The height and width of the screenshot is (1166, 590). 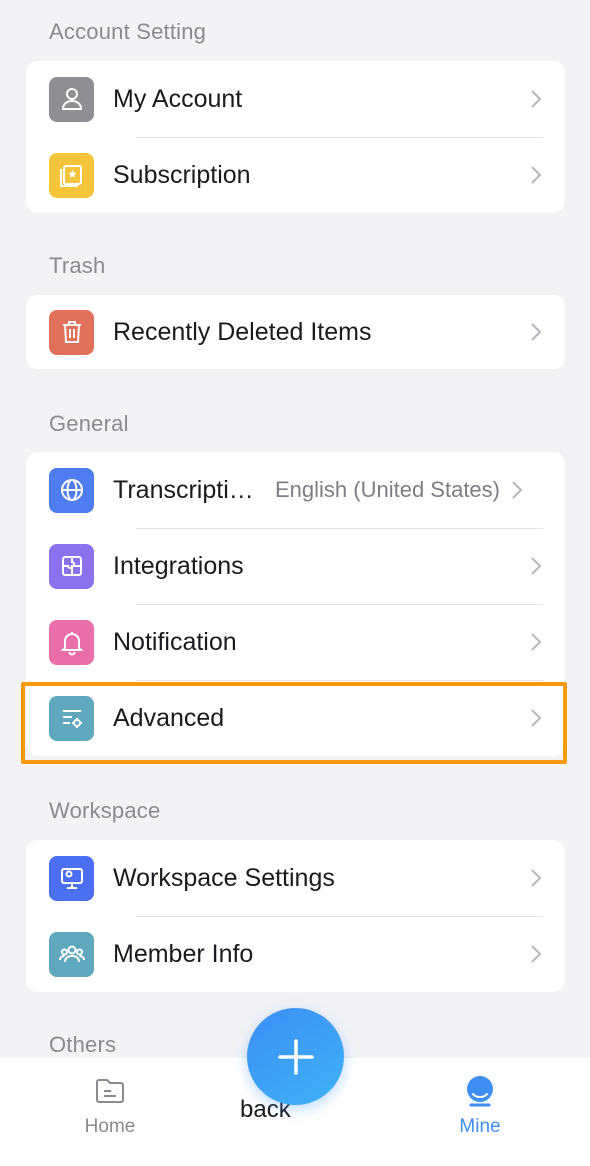 I want to click on my-account-label: My Account, so click(x=178, y=98).